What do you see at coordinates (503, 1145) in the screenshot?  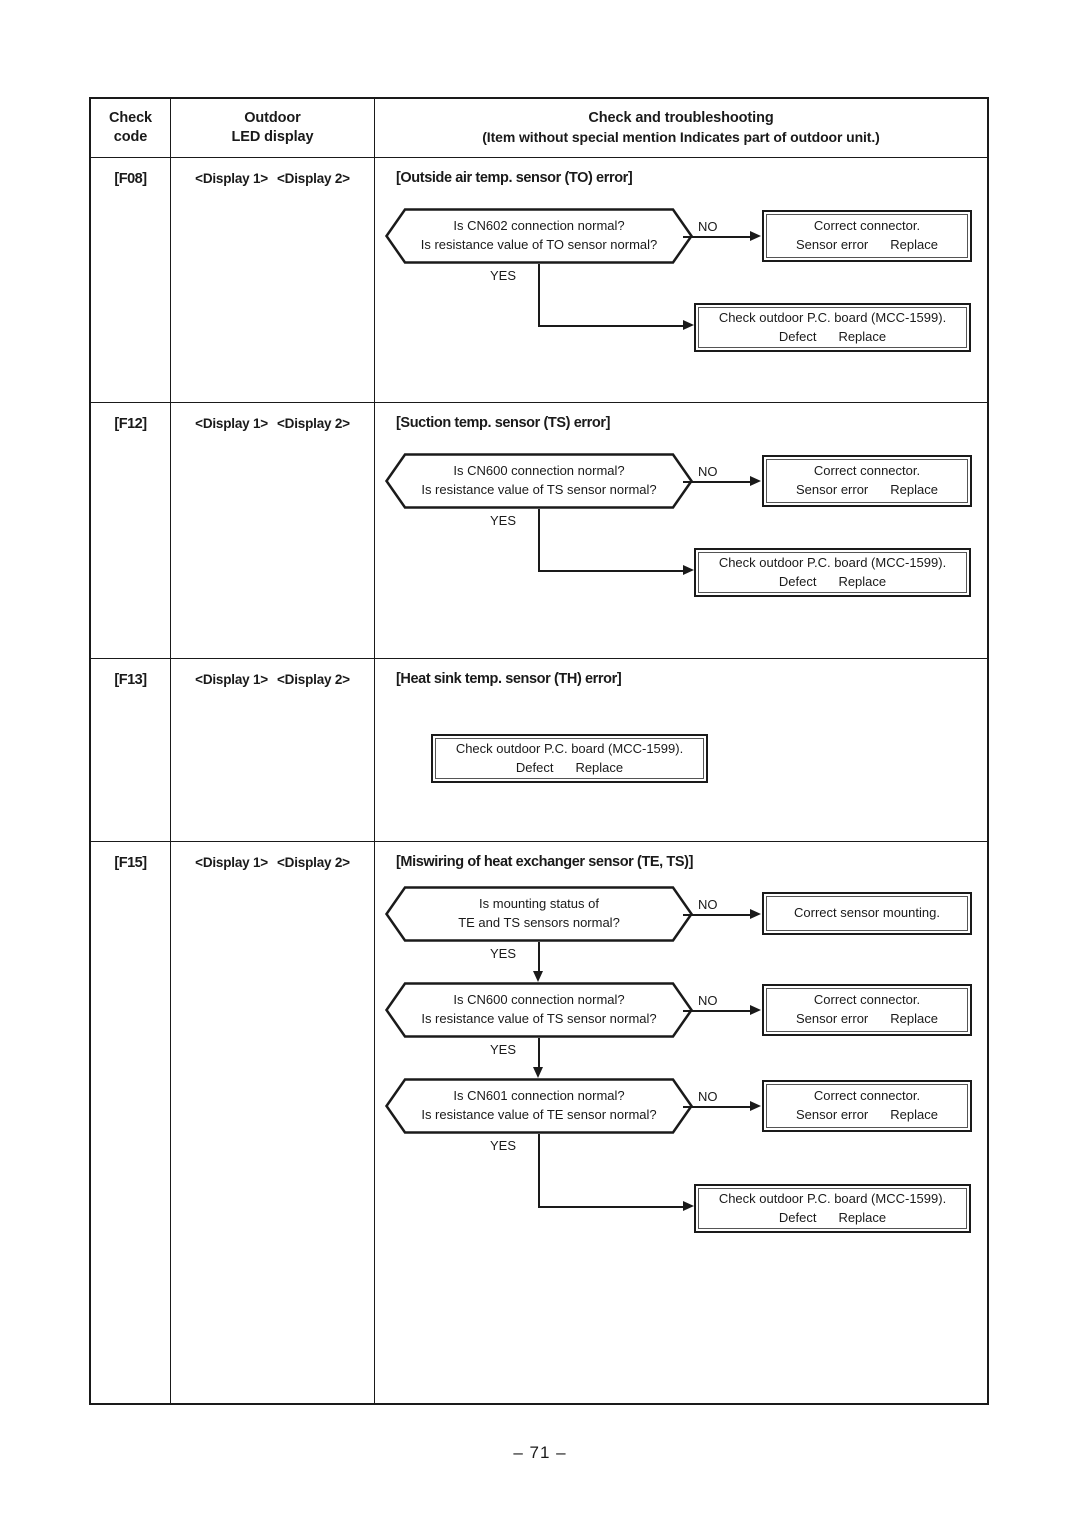 I see `branch-label-yes-3: YES` at bounding box center [503, 1145].